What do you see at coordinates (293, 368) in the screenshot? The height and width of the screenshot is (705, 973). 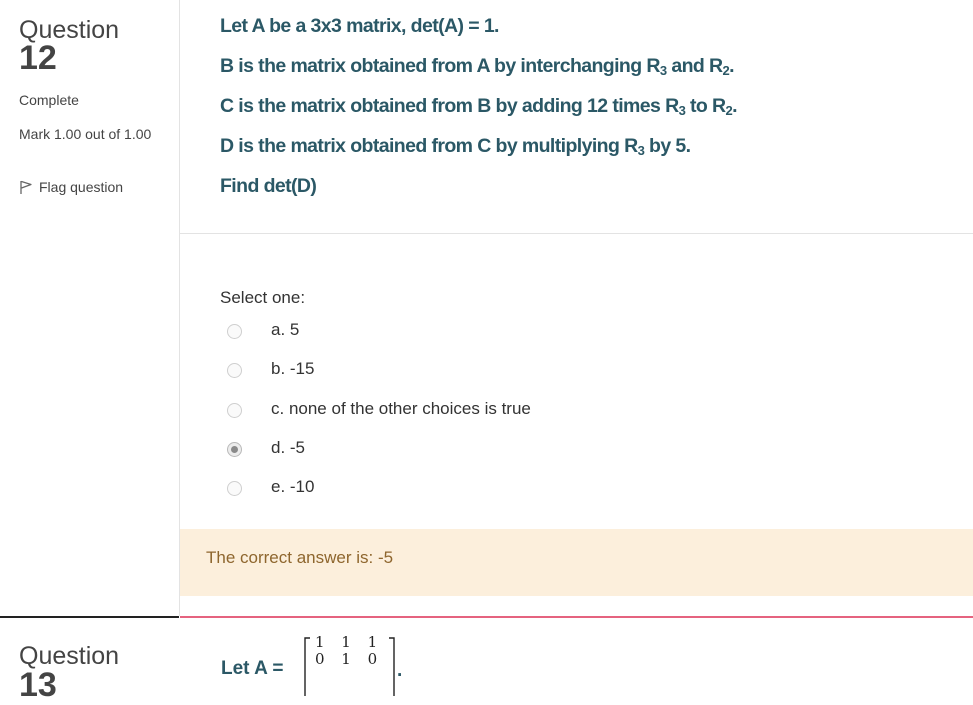 I see `answer-option-label: b. -15` at bounding box center [293, 368].